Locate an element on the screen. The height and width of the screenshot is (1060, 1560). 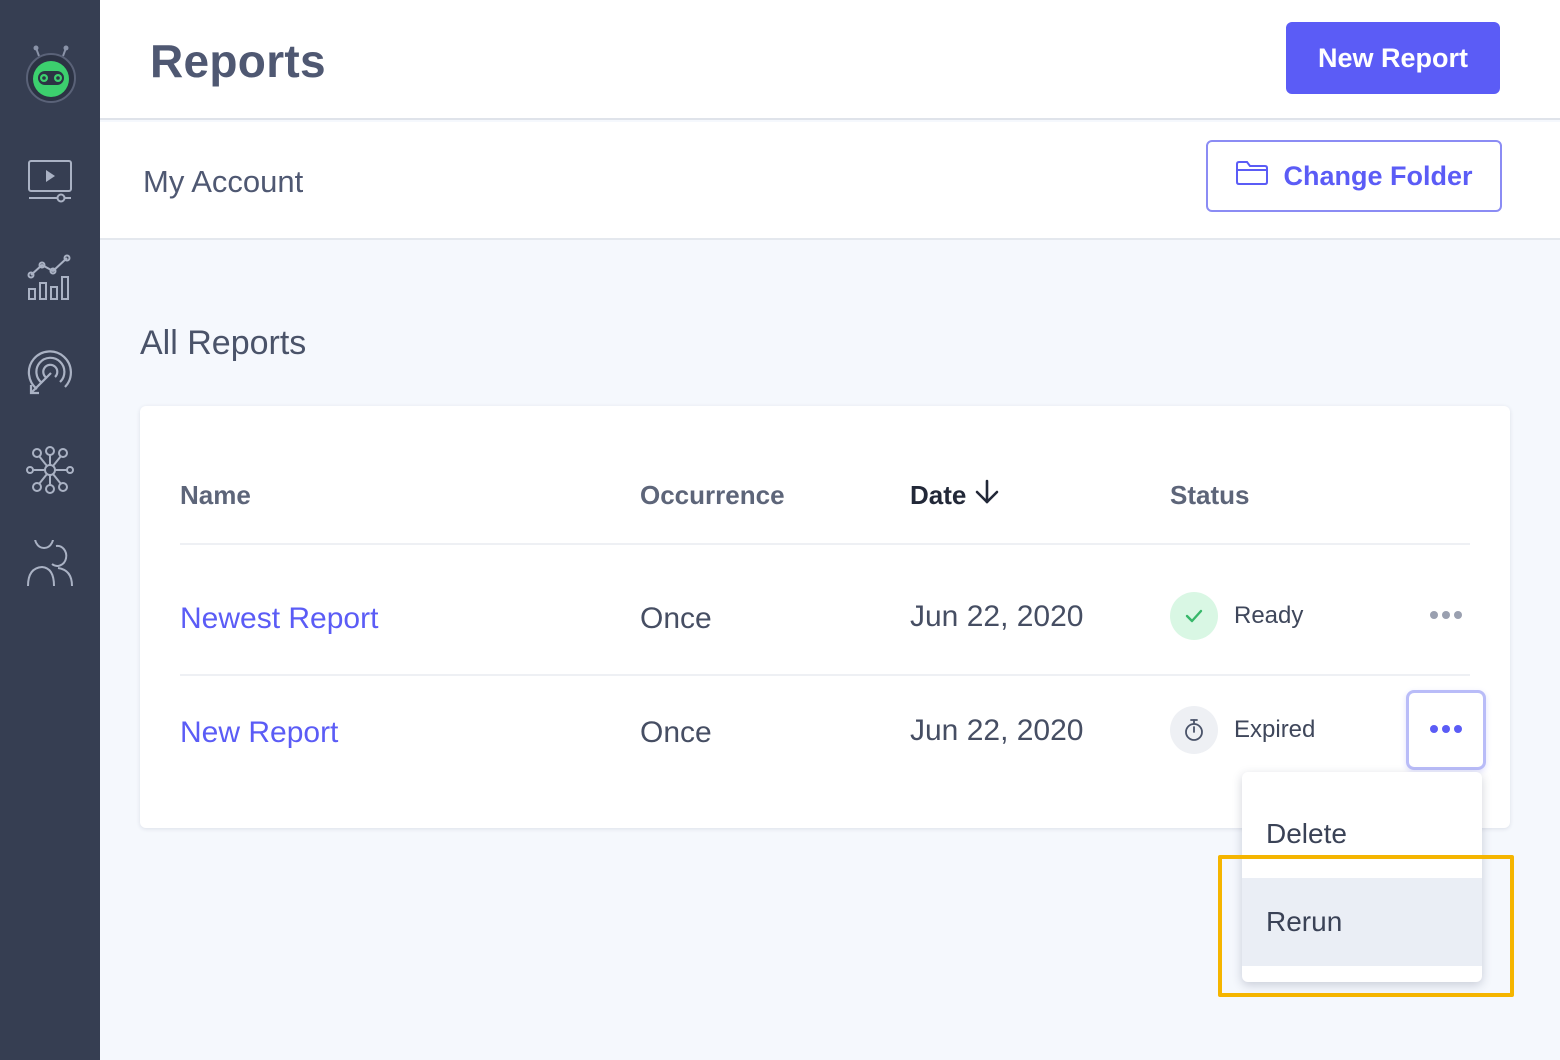
report-name-link: Newest Report is located at coordinates (279, 619).